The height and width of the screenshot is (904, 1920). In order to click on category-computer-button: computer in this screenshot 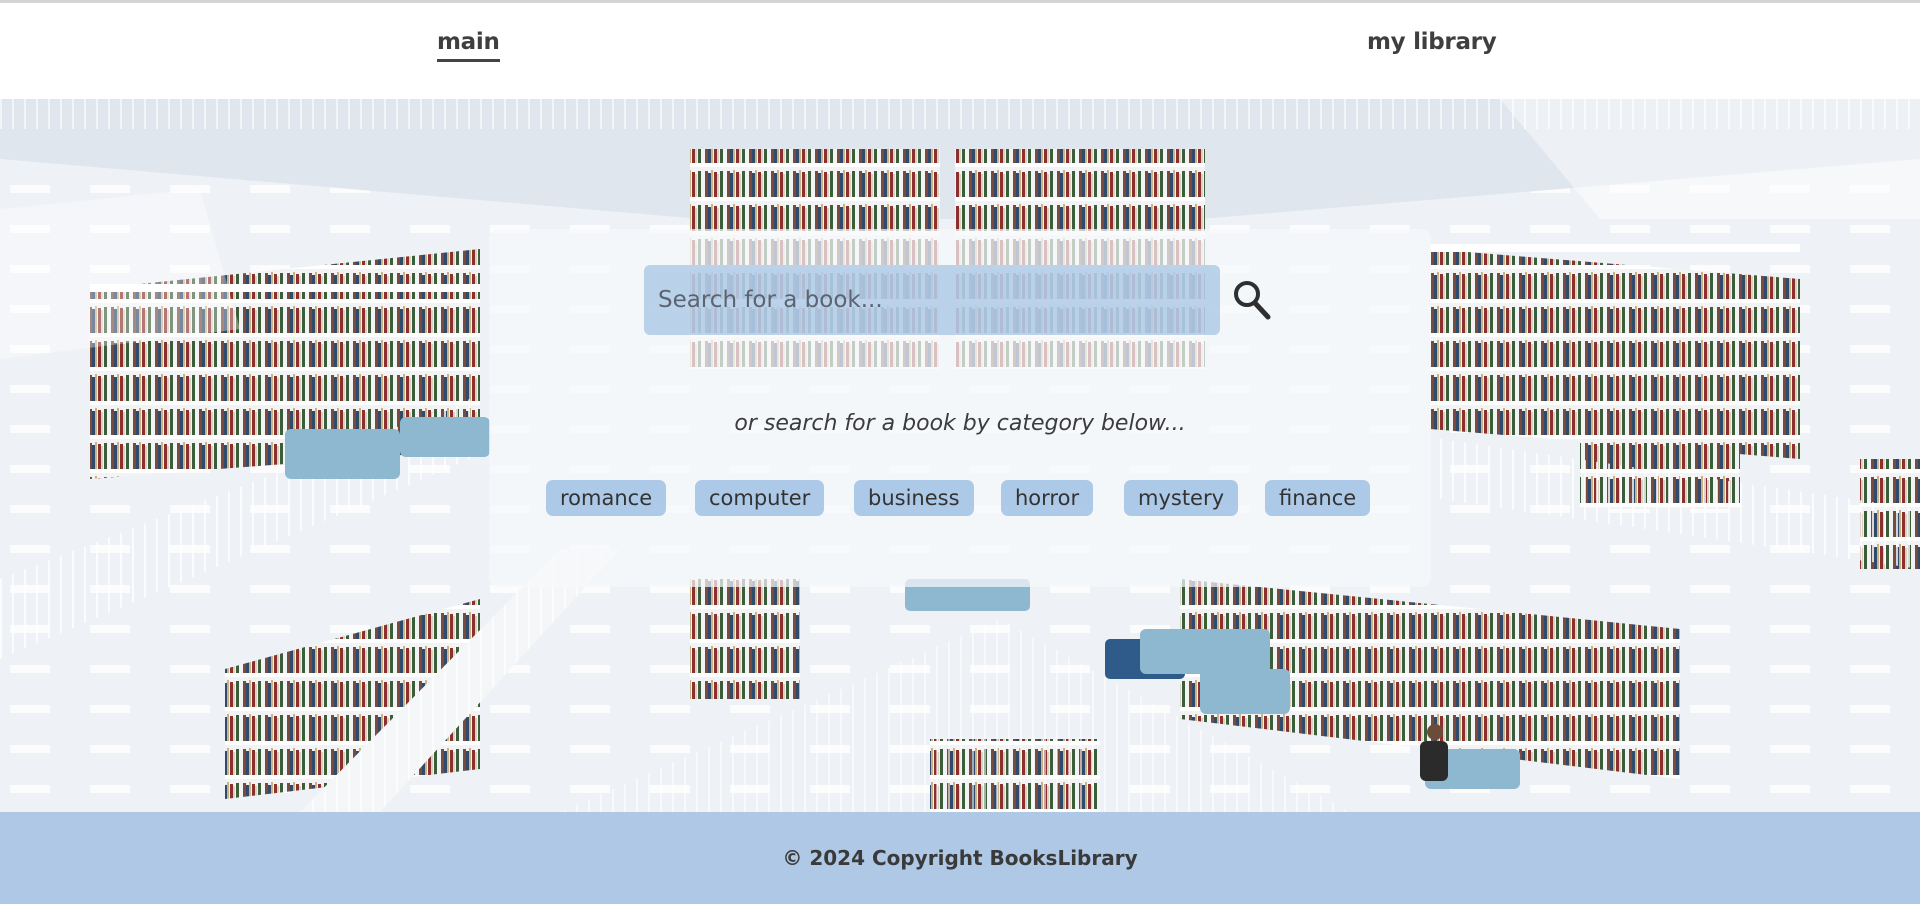, I will do `click(760, 498)`.